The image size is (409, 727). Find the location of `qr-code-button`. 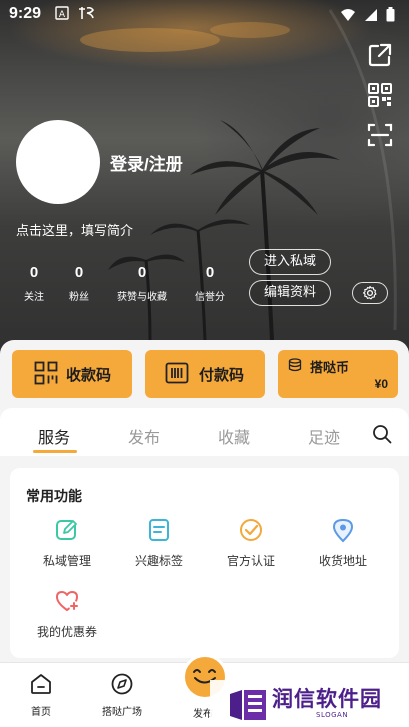

qr-code-button is located at coordinates (380, 95).